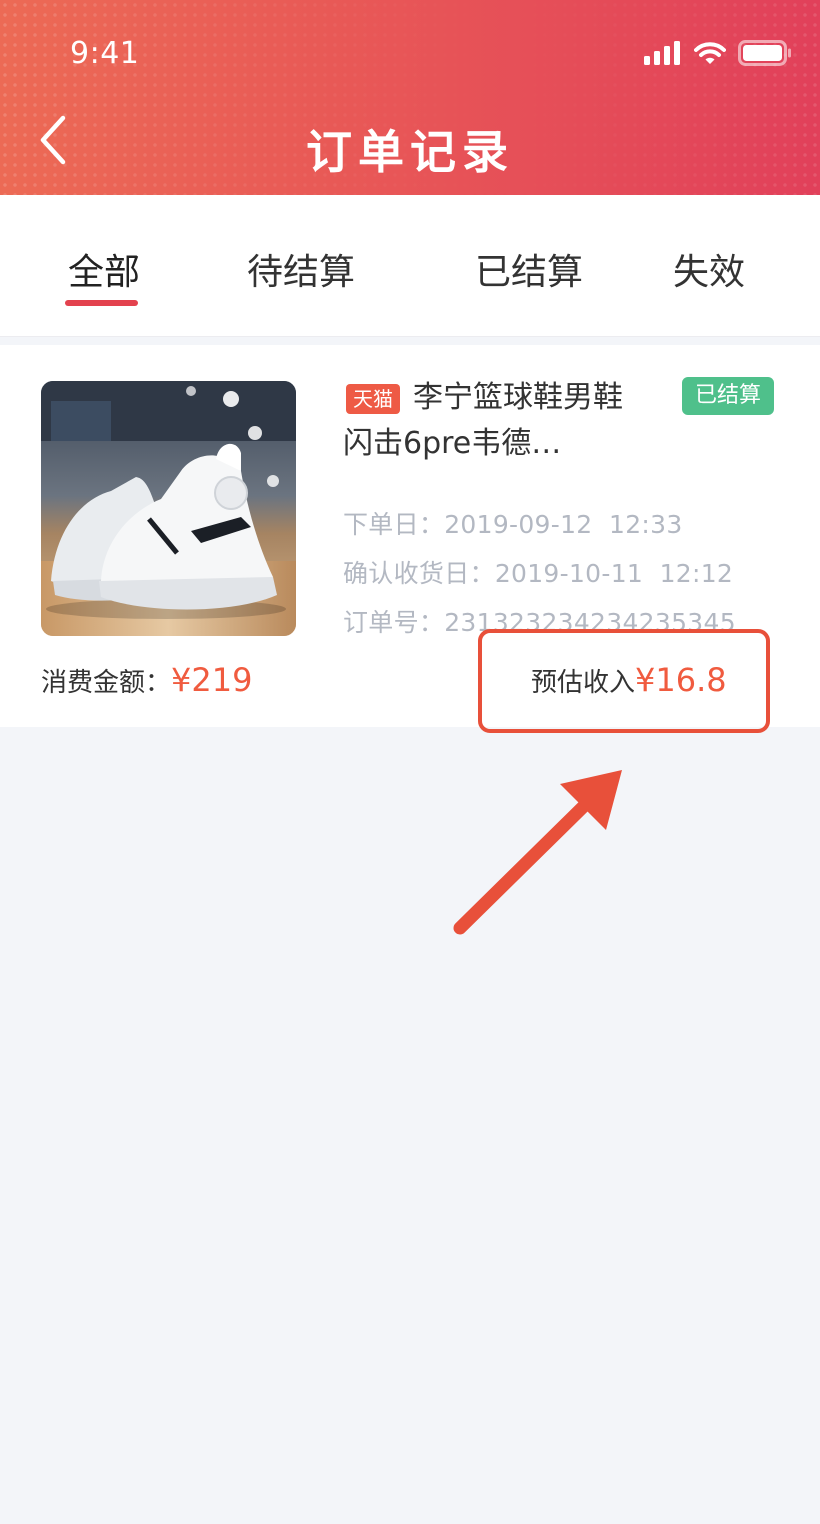  What do you see at coordinates (764, 53) in the screenshot?
I see `battery-icon` at bounding box center [764, 53].